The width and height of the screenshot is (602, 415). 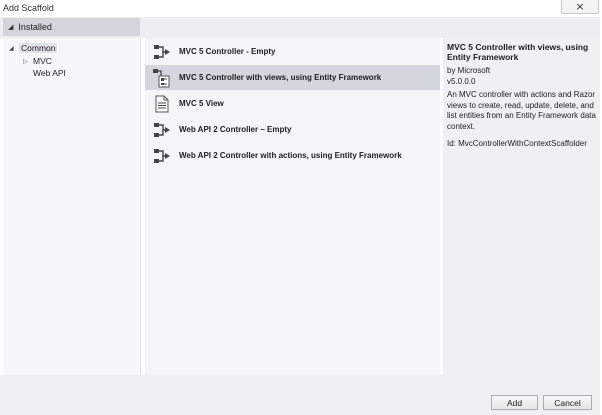 I want to click on tree-item-label: Web API, so click(x=49, y=73).